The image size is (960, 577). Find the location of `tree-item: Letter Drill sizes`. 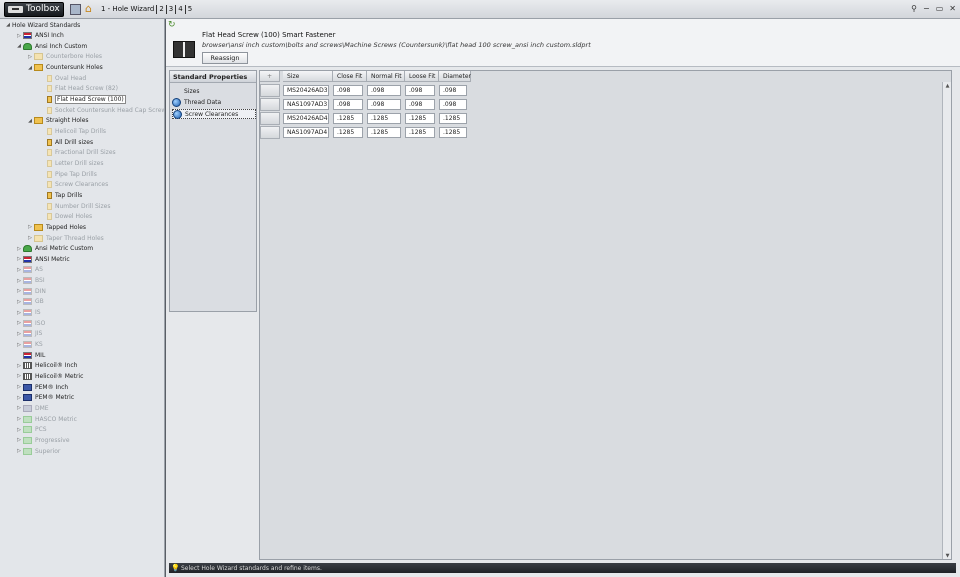

tree-item: Letter Drill sizes is located at coordinates (70, 163).